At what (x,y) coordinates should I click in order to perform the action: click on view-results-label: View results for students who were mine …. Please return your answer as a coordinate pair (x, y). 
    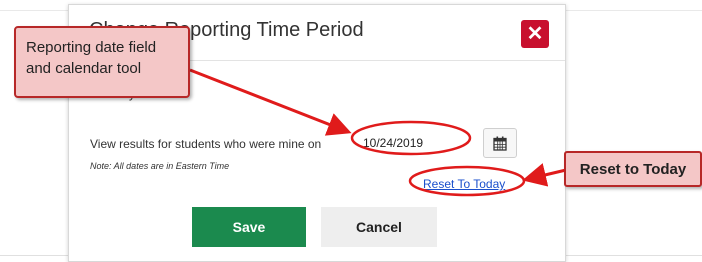
    Looking at the image, I should click on (206, 144).